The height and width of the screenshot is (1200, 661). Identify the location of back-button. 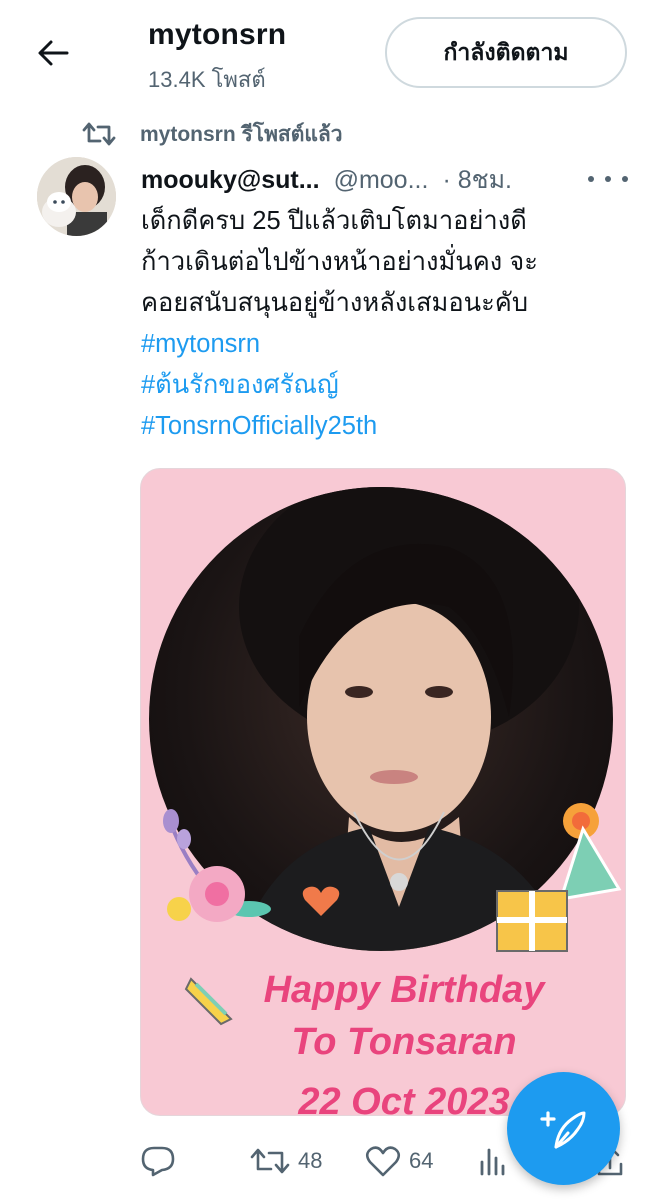
(53, 53).